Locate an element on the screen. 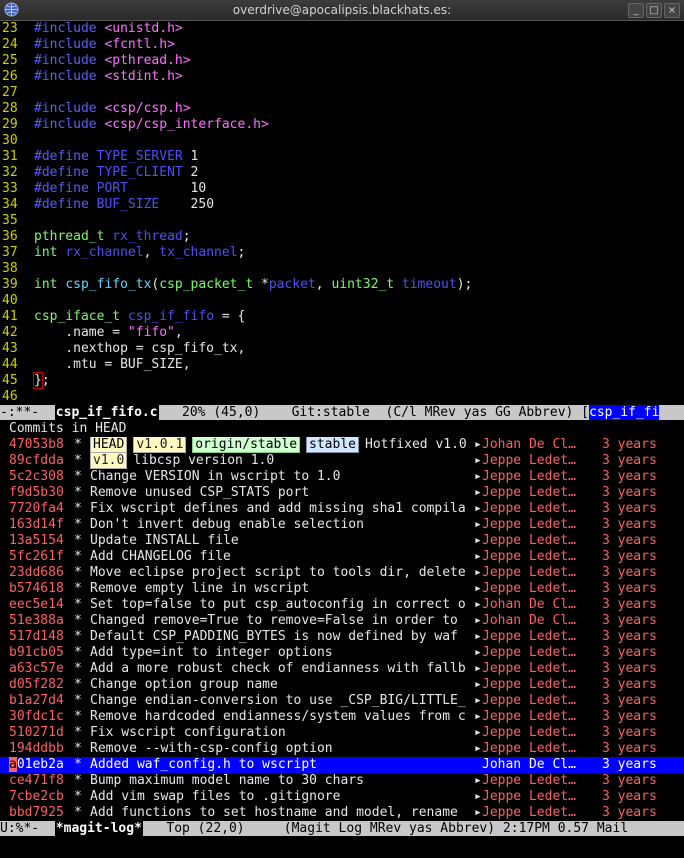 This screenshot has height=858, width=684. commit-hash: a63c57e is located at coordinates (36, 669).